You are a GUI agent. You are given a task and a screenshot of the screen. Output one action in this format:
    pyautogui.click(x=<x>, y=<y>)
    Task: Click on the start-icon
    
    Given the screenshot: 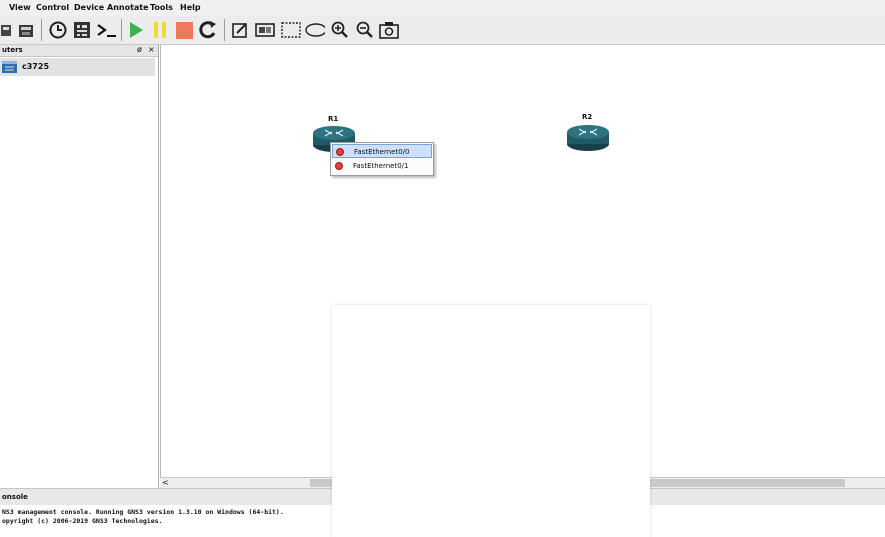 What is the action you would take?
    pyautogui.click(x=136, y=30)
    